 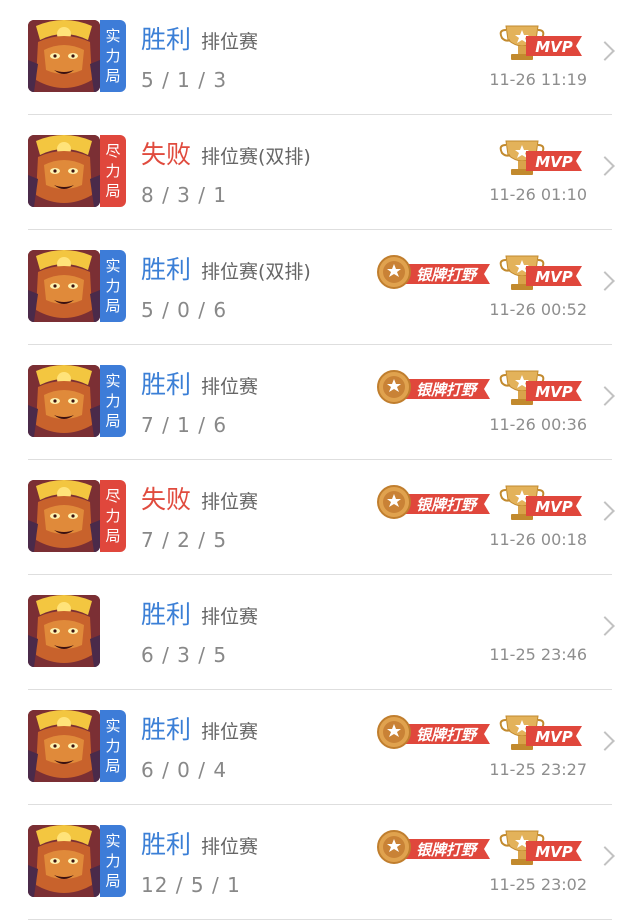 What do you see at coordinates (320, 747) in the screenshot?
I see `match-row: 实力局胜利 排位赛 6 / 0 / 4 银牌打野 MVP 11-25 23:27` at bounding box center [320, 747].